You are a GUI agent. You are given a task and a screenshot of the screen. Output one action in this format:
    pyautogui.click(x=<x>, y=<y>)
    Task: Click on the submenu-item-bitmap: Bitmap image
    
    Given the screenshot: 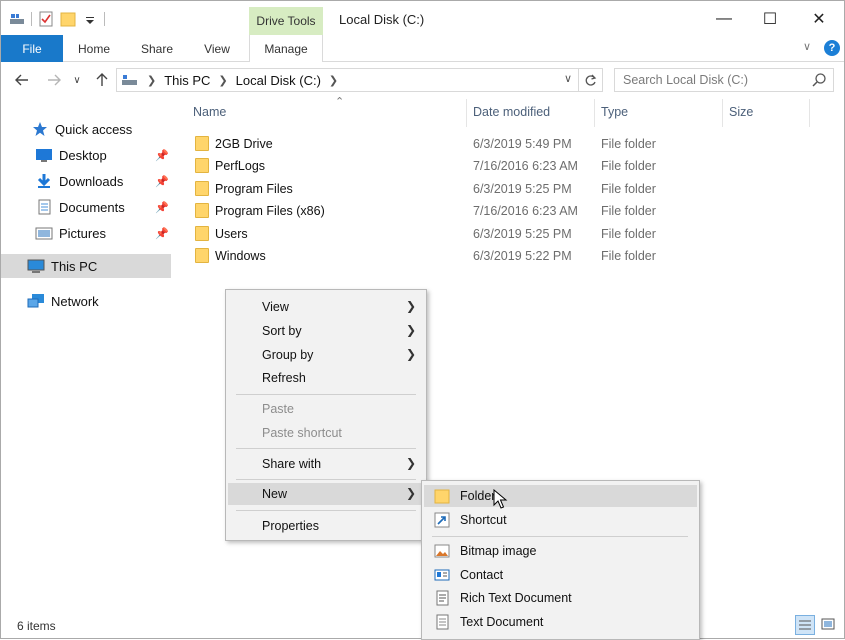 What is the action you would take?
    pyautogui.click(x=560, y=551)
    